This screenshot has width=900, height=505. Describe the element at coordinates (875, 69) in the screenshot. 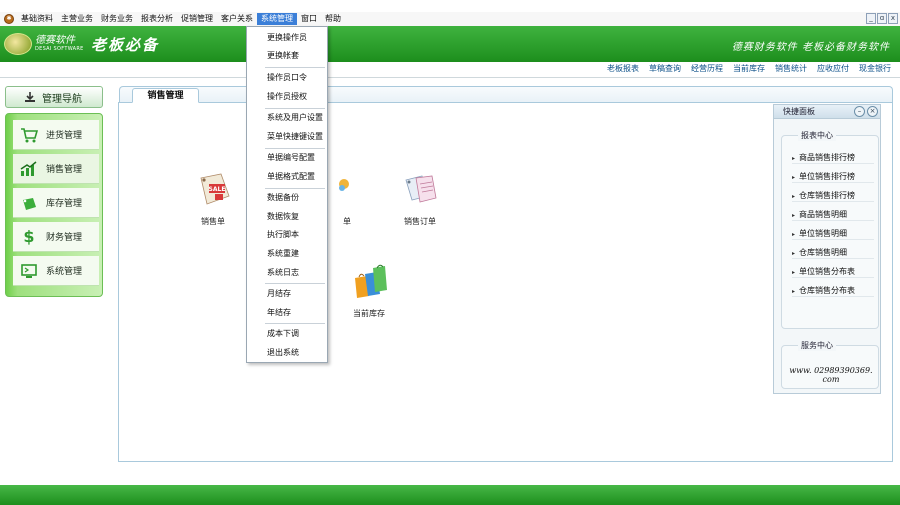

I see `quicklink-cash-bank: 现金银行` at that location.